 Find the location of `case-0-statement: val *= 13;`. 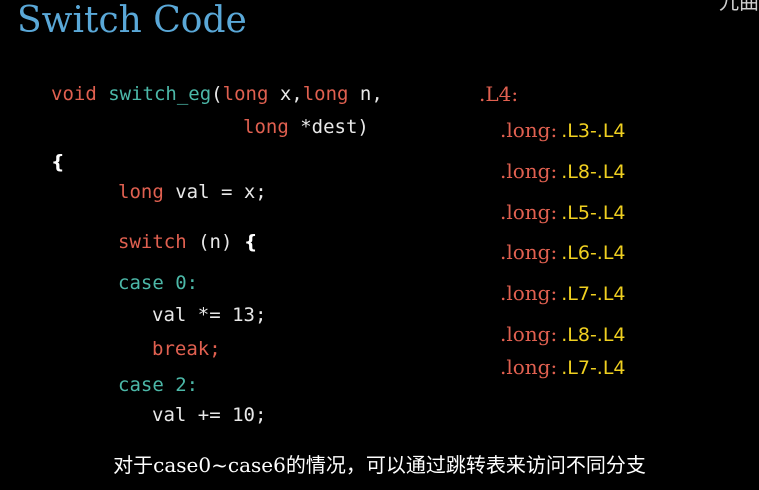

case-0-statement: val *= 13; is located at coordinates (209, 315).